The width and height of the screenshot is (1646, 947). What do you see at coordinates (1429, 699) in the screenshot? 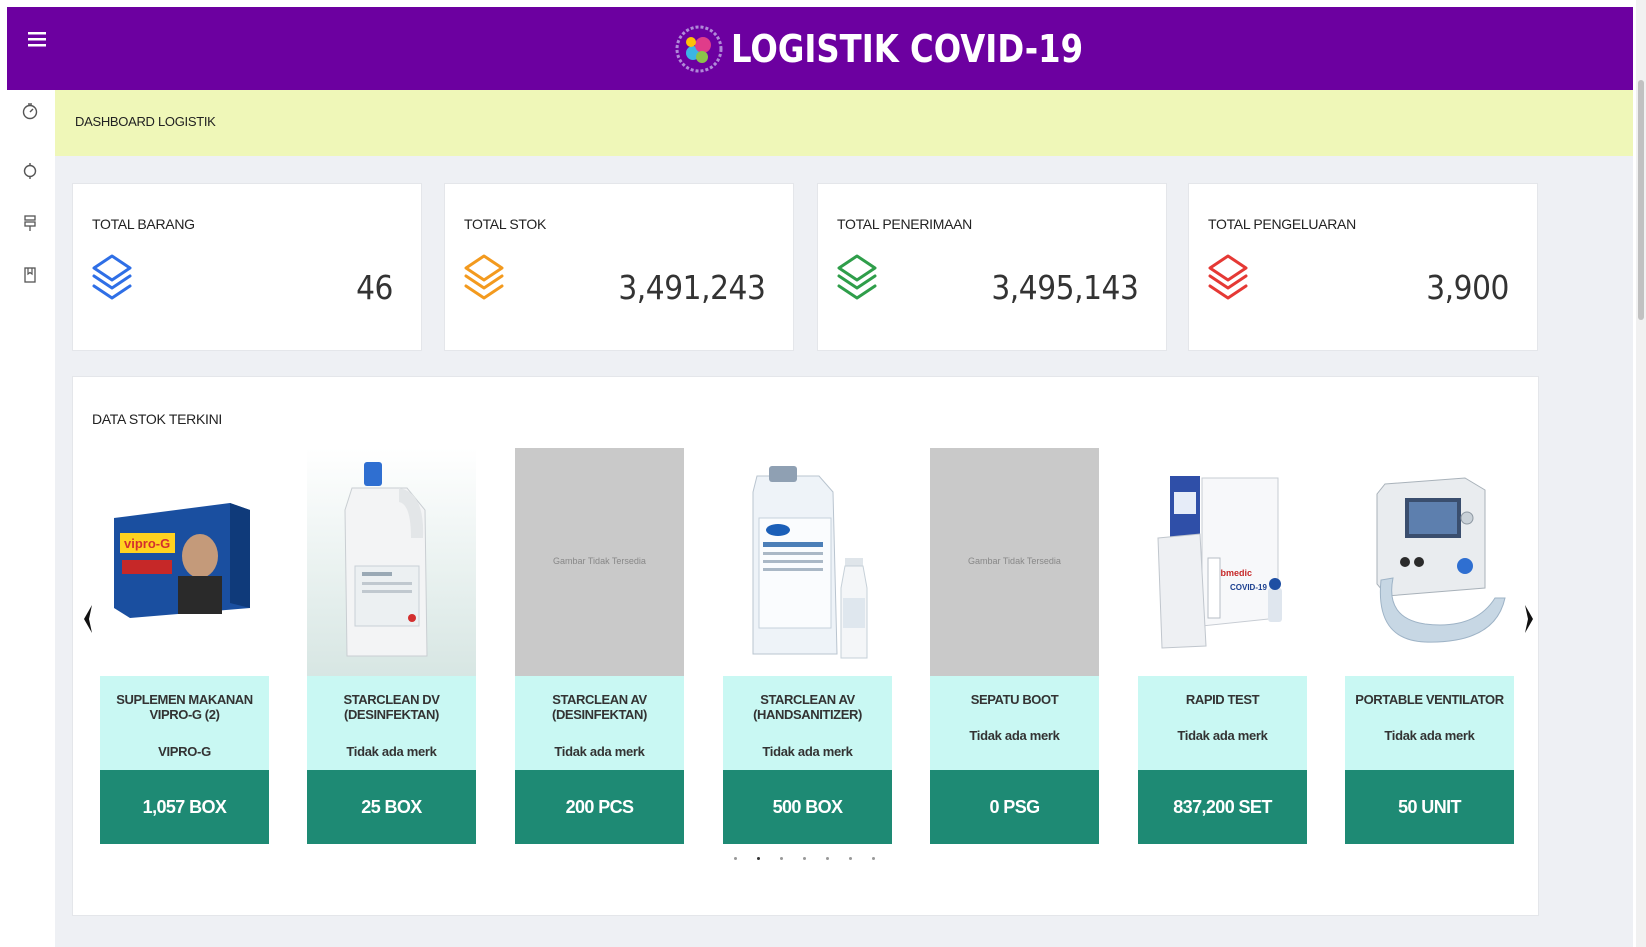
I see `product-name: PORTABLE VENTILATOR` at bounding box center [1429, 699].